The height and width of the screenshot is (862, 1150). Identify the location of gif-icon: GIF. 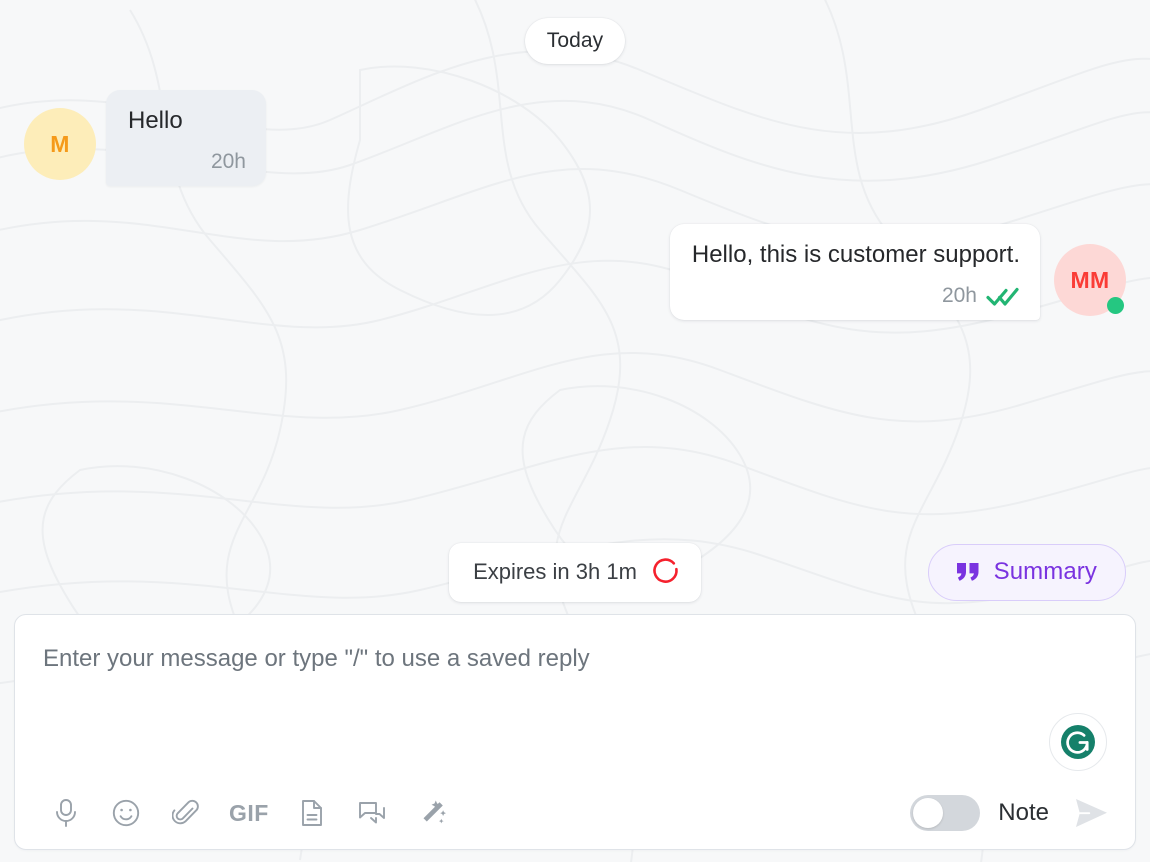
(249, 813).